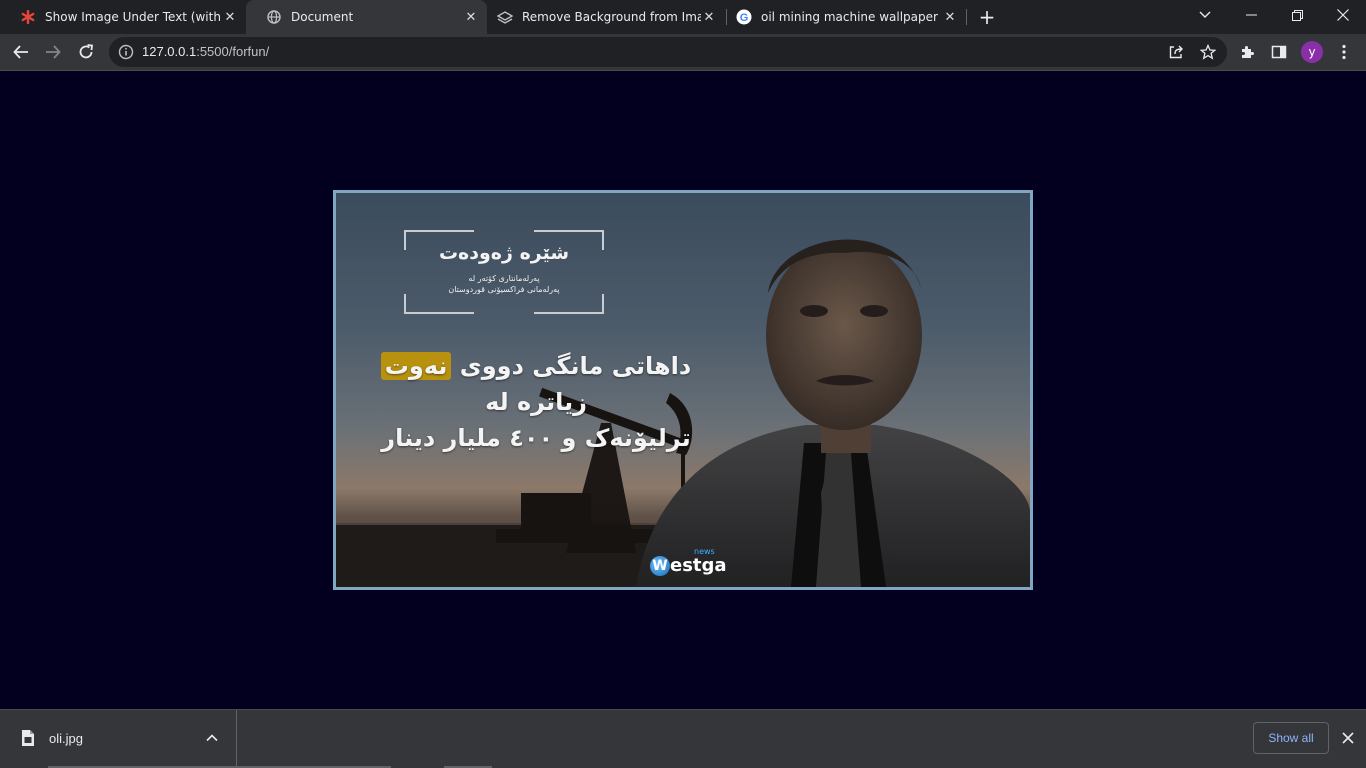  What do you see at coordinates (611, 17) in the screenshot?
I see `tab-title: Remove Background from Image` at bounding box center [611, 17].